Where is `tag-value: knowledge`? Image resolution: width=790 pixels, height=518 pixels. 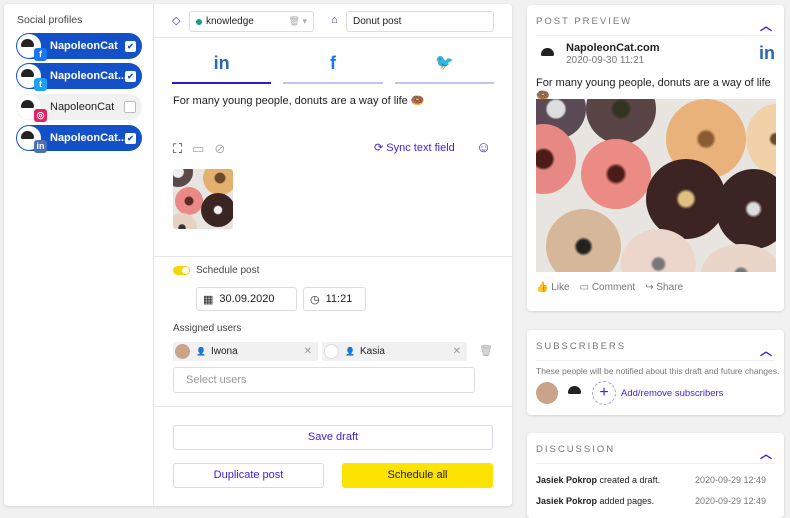 tag-value: knowledge is located at coordinates (230, 21).